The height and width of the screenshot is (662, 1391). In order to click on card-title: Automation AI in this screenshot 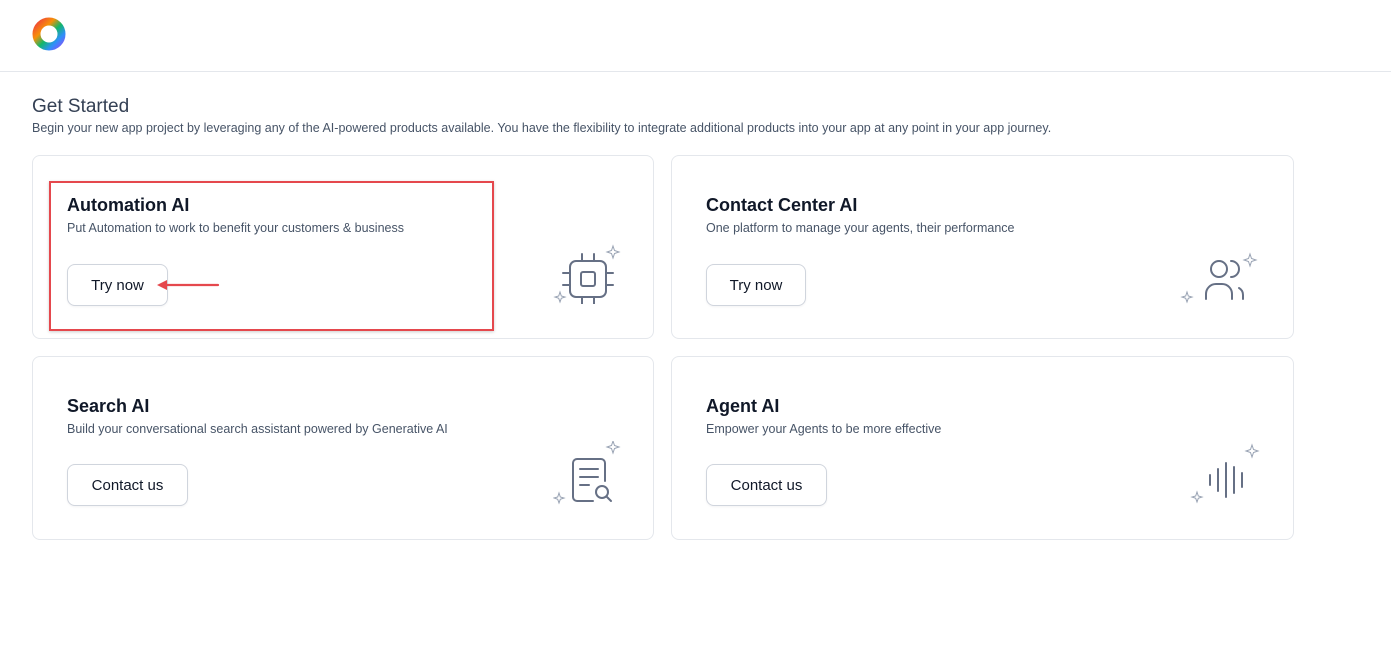, I will do `click(128, 205)`.